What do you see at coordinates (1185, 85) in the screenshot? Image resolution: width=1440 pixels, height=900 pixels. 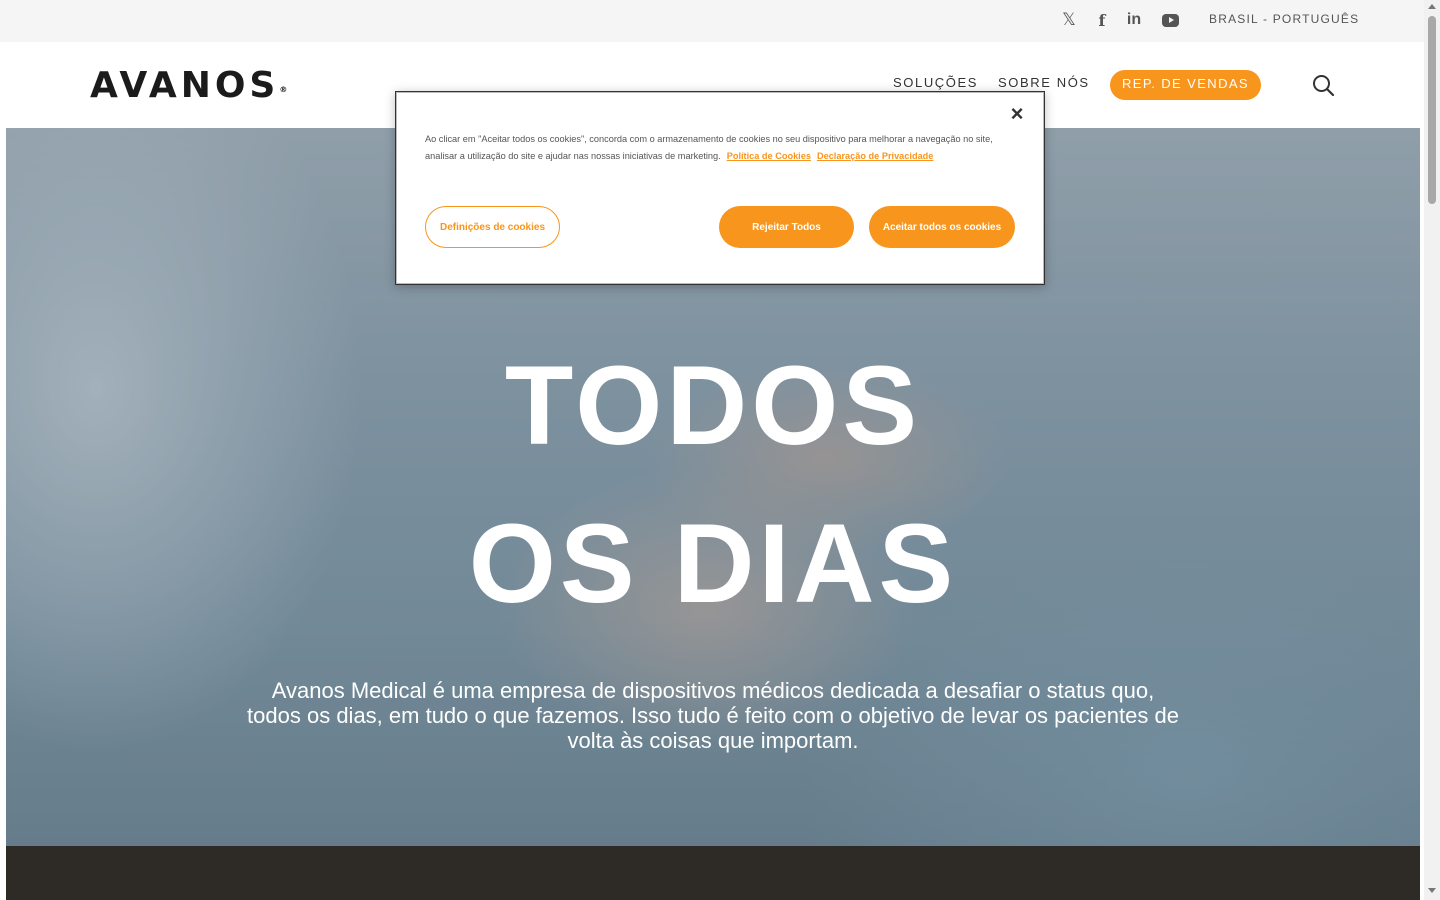 I see `sales-rep-button: REP. DE VENDAS` at bounding box center [1185, 85].